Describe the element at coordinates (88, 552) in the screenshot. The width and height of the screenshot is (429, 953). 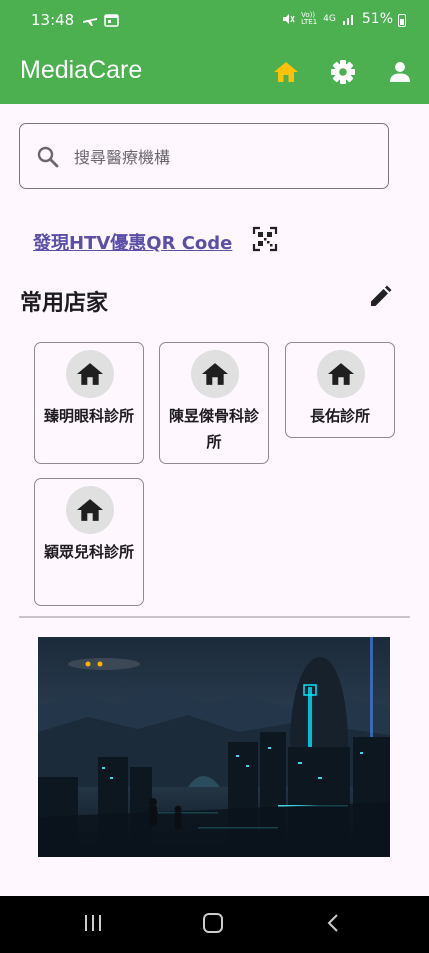
I see `store-name: 穎眾兒科診所` at that location.